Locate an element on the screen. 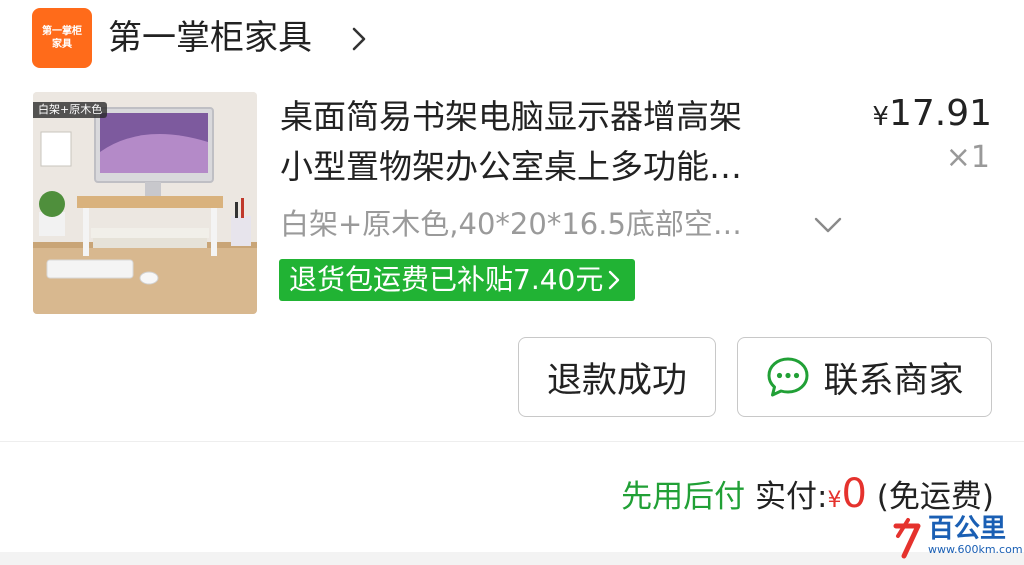  paid-amount: 0 is located at coordinates (854, 494).